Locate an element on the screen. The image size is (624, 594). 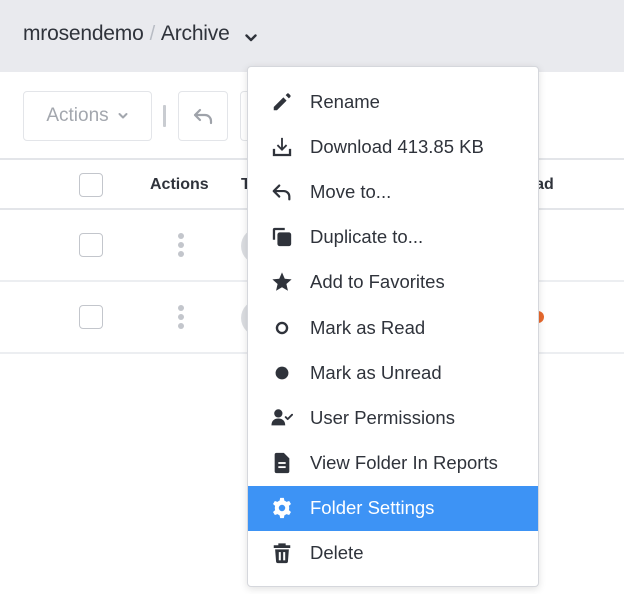
menu-item-label: Download 413.85 KB is located at coordinates (397, 146).